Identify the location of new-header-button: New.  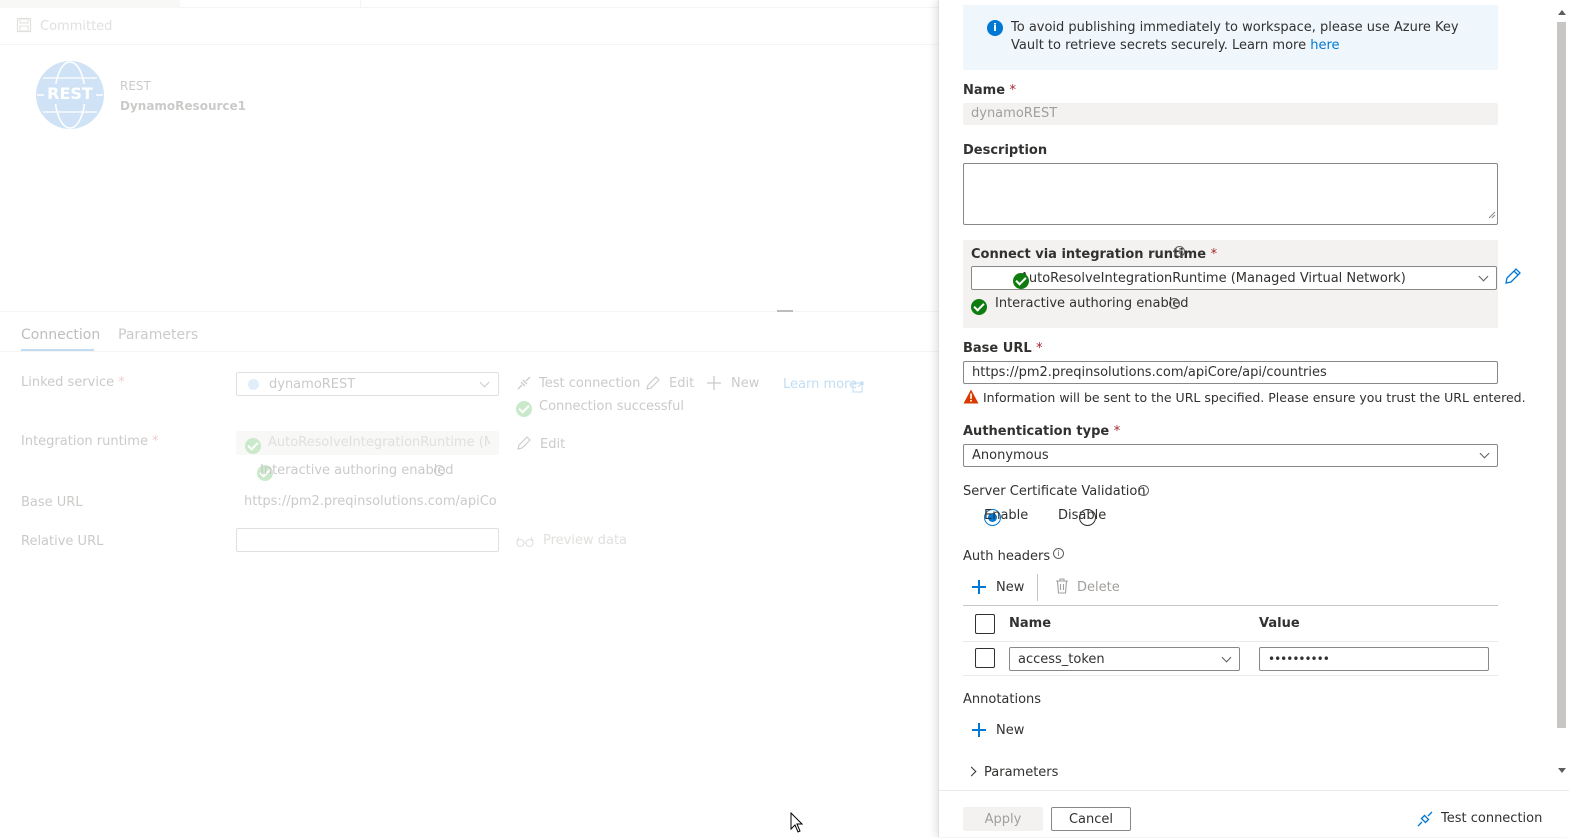
(1010, 587).